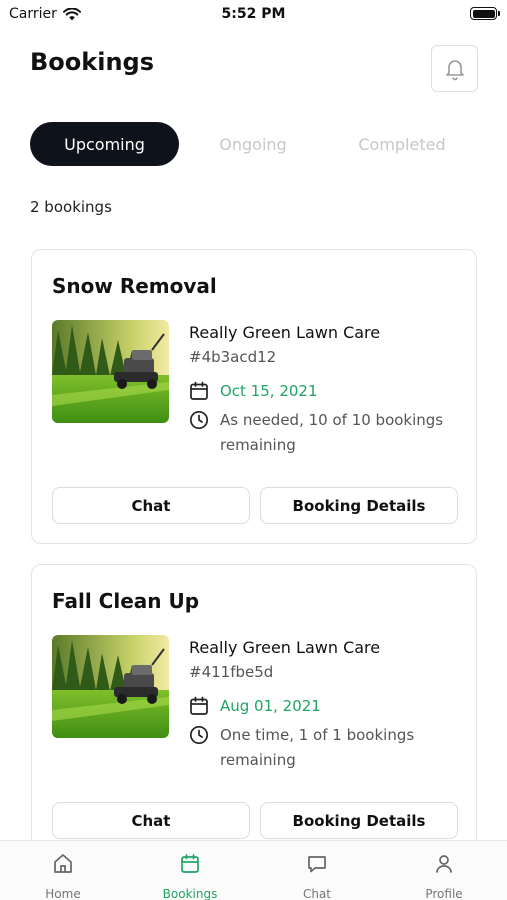 Image resolution: width=507 pixels, height=900 pixels. I want to click on booking-title: Fall Clean Up, so click(126, 601).